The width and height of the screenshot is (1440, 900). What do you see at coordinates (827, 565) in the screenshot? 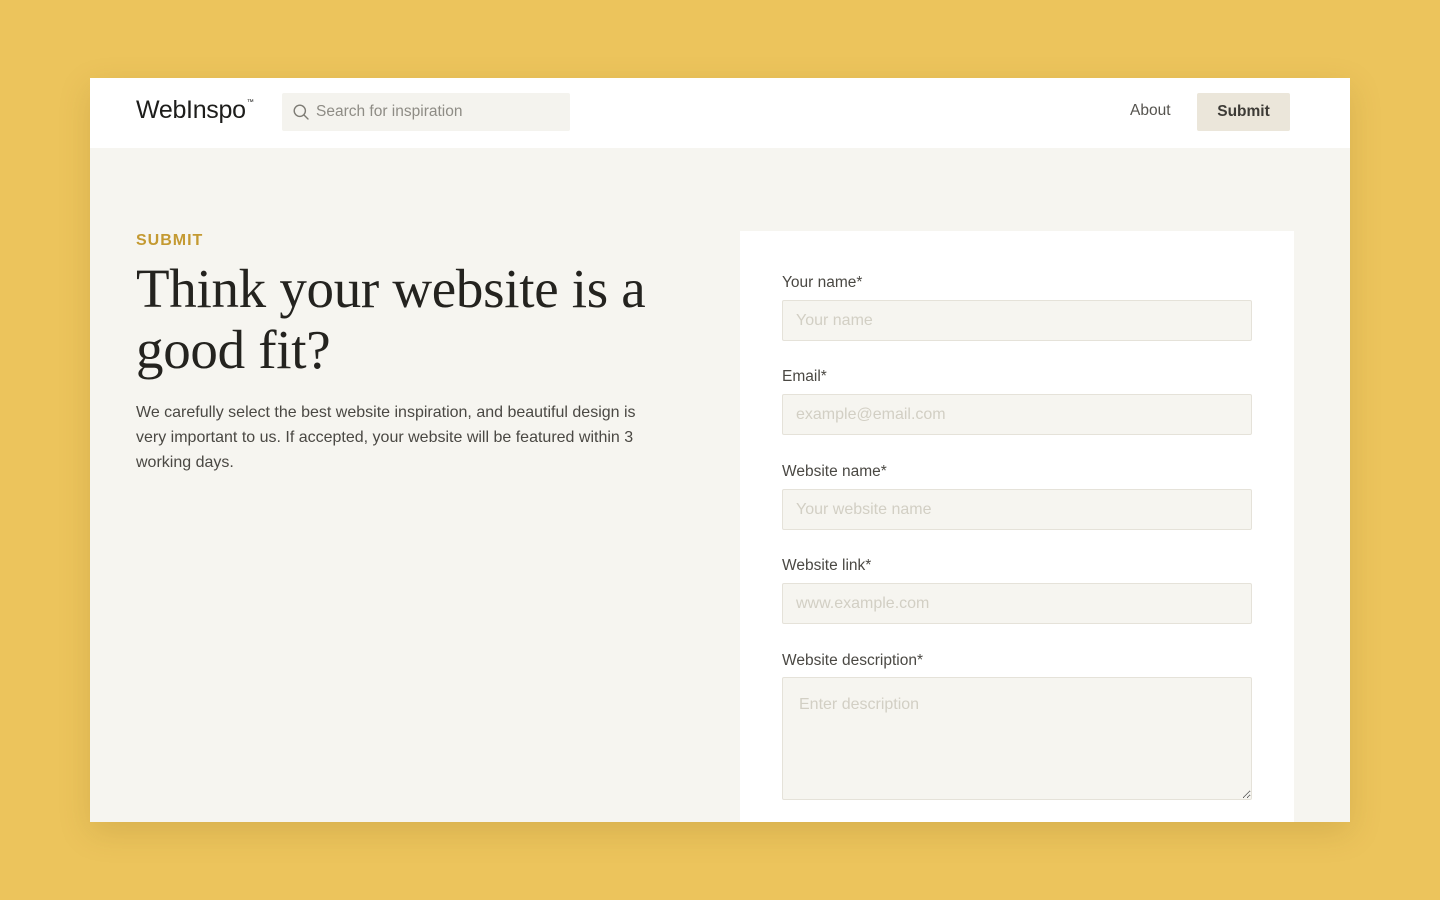
I see `website-link-field-label: Website link*` at bounding box center [827, 565].